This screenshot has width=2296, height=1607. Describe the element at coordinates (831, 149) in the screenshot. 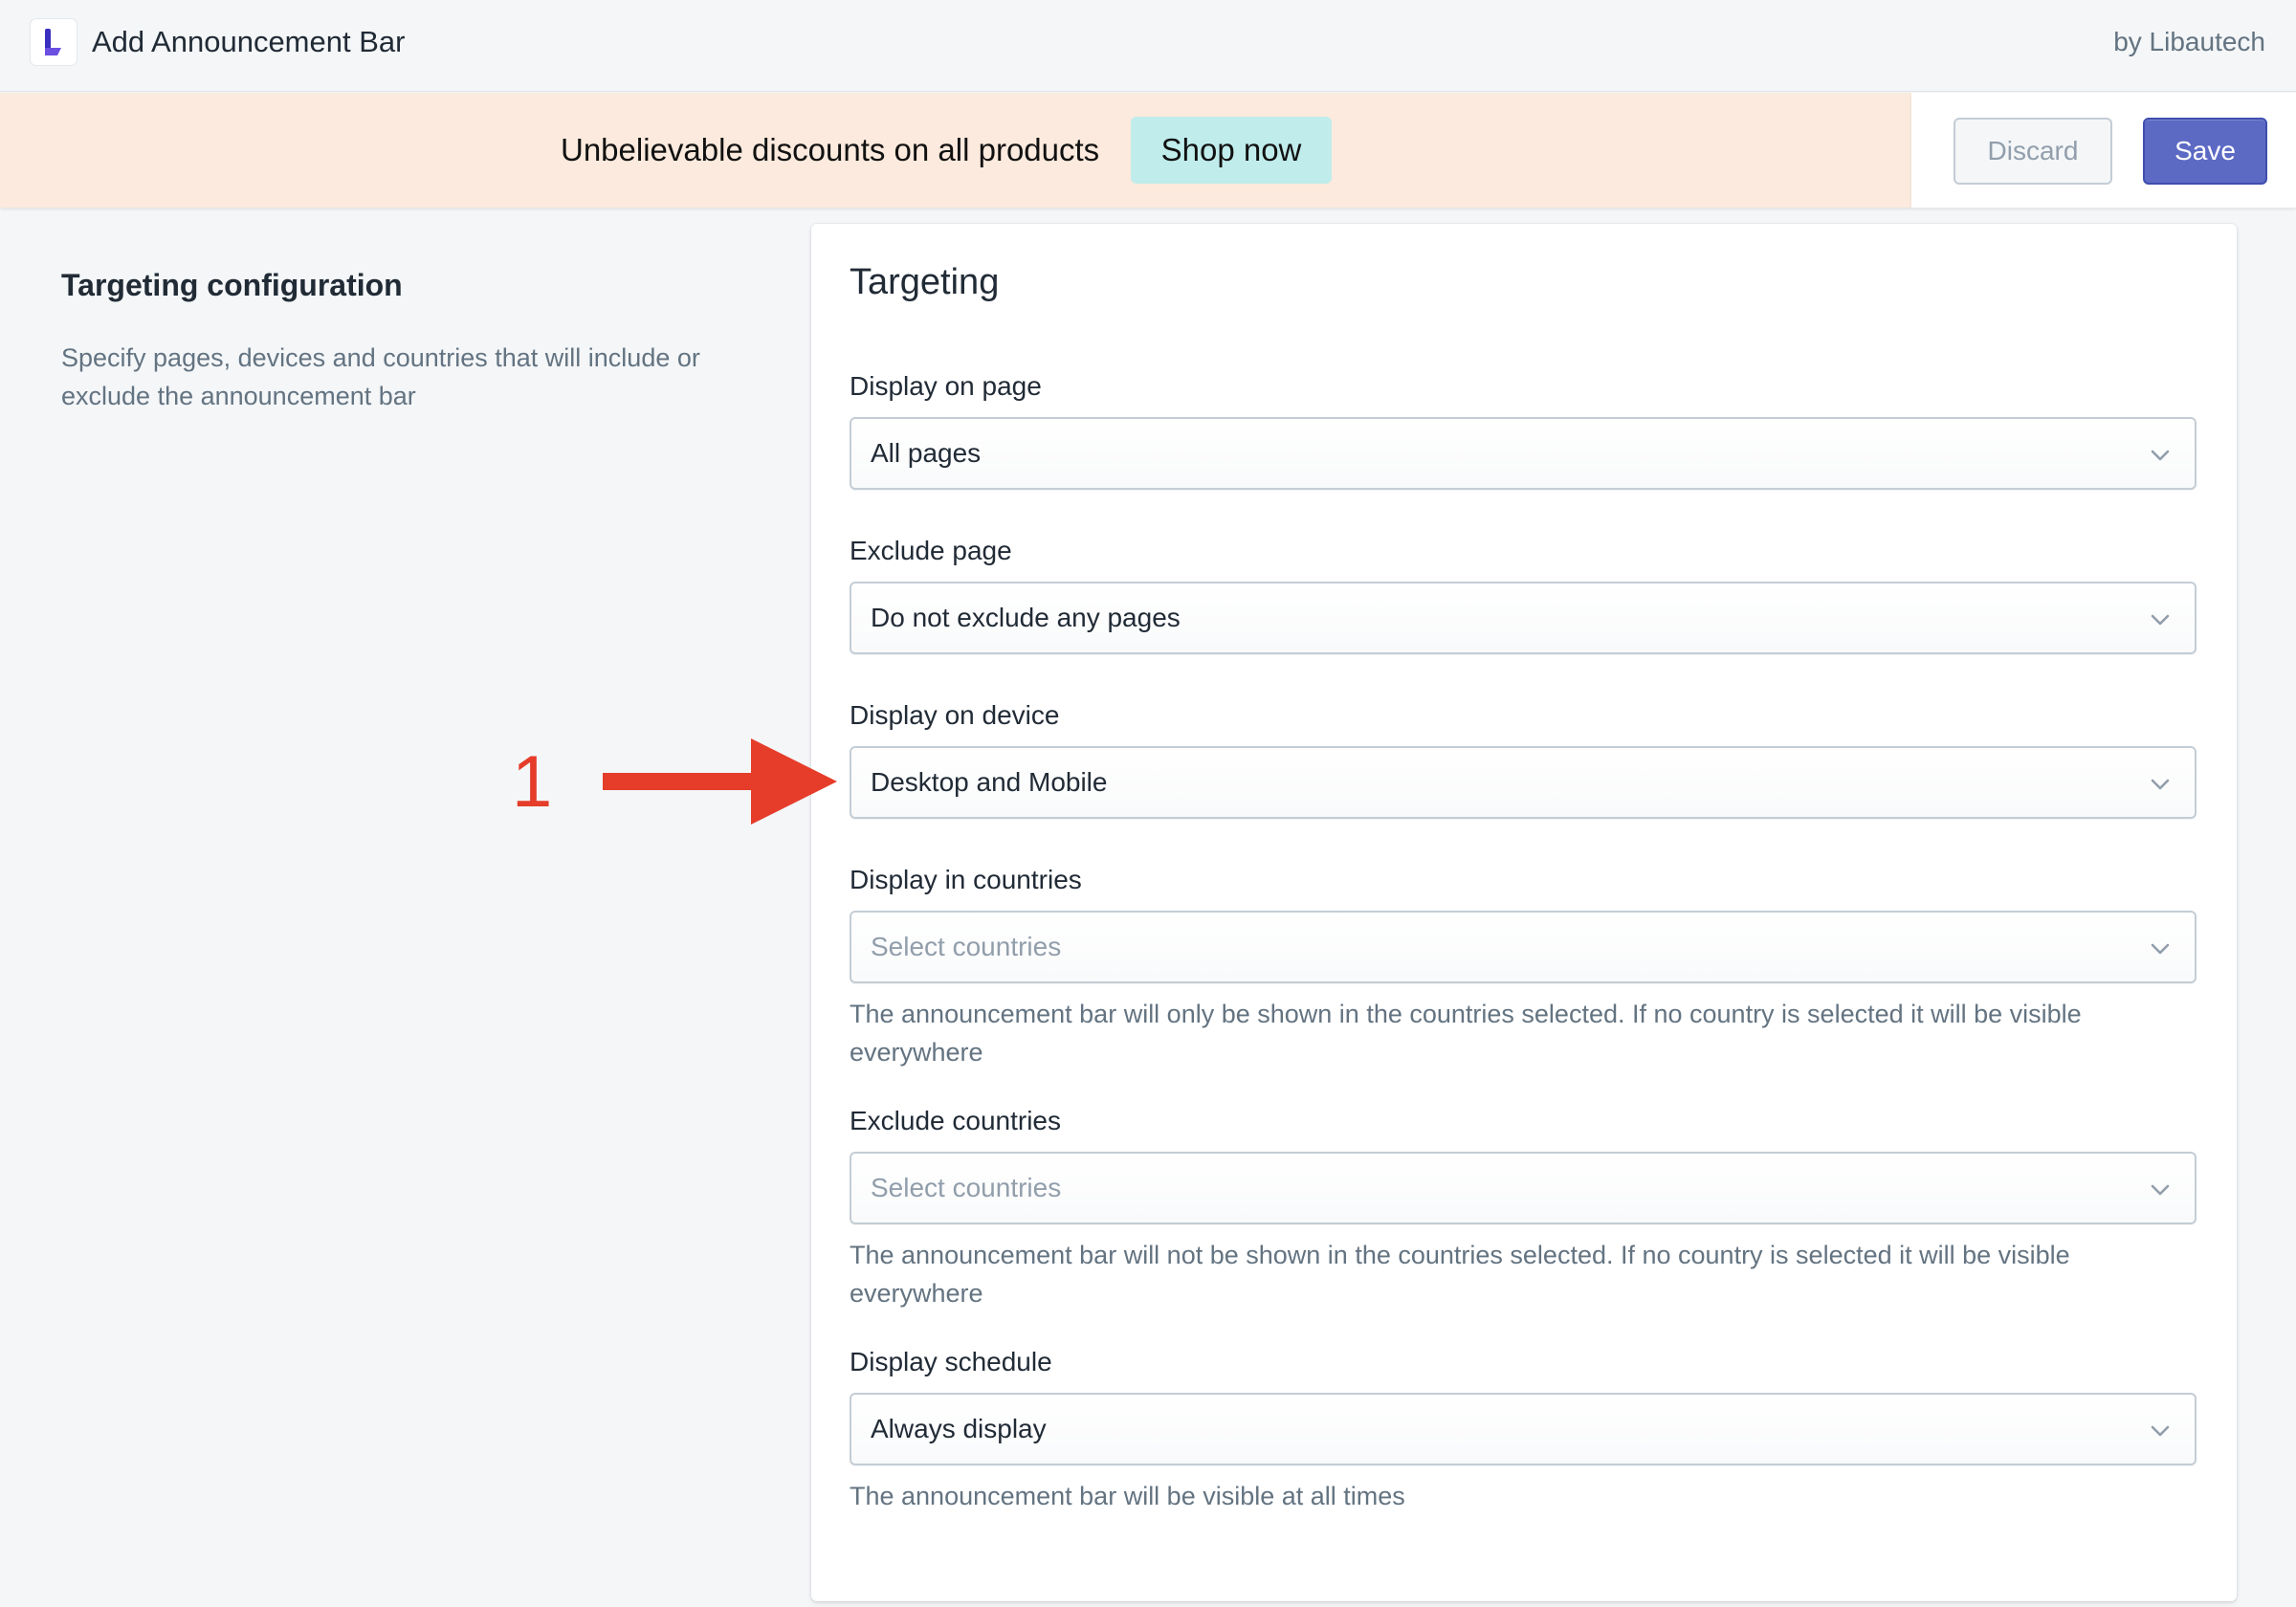

I see `announcement-message: Unbelievable discounts on all products` at that location.